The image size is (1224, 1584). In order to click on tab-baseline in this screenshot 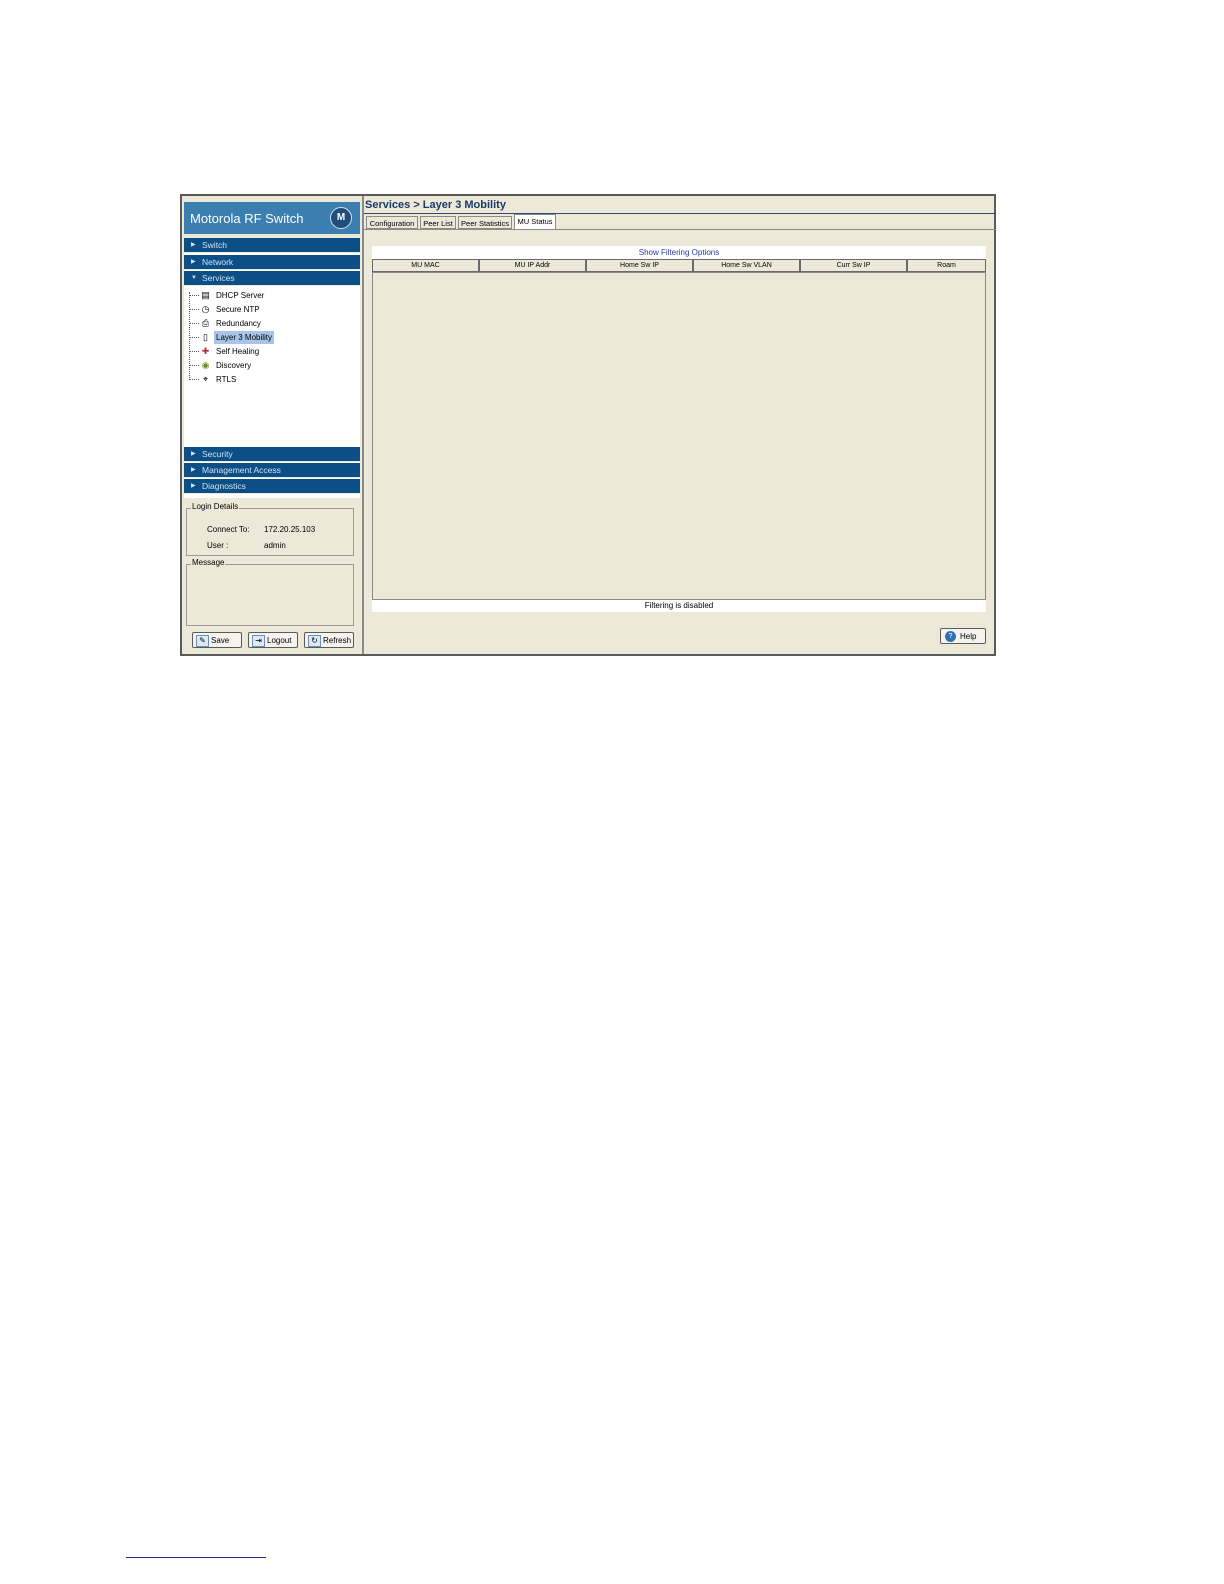, I will do `click(680, 229)`.